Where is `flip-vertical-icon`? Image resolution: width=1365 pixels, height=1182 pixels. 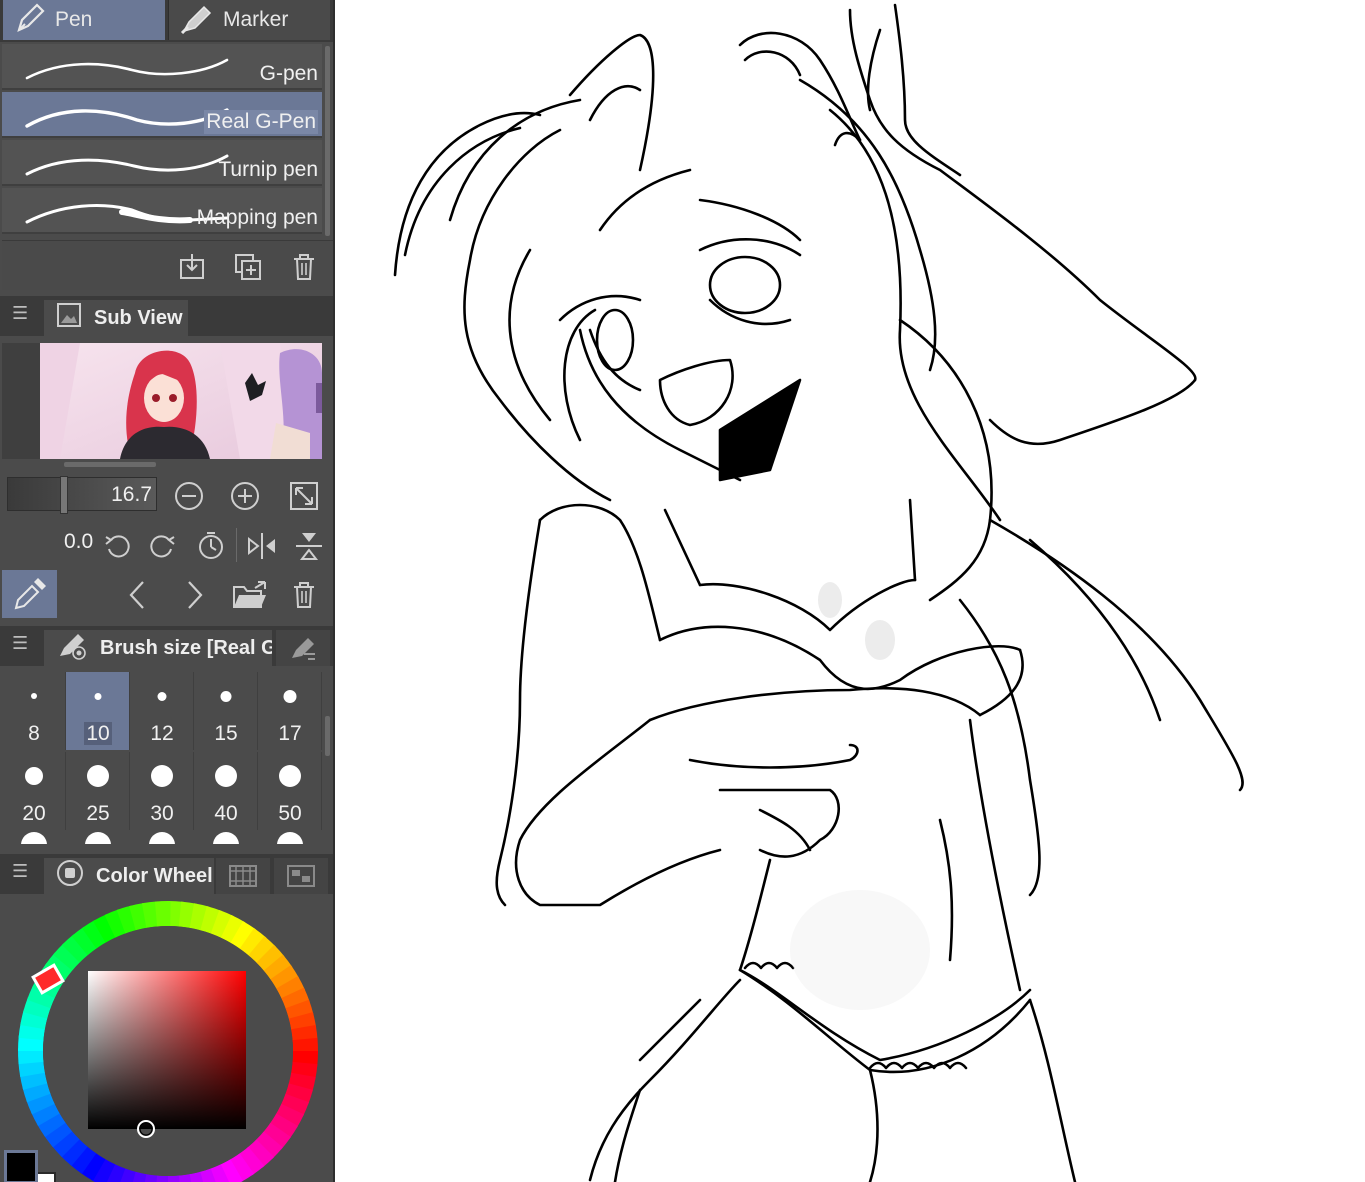 flip-vertical-icon is located at coordinates (309, 546).